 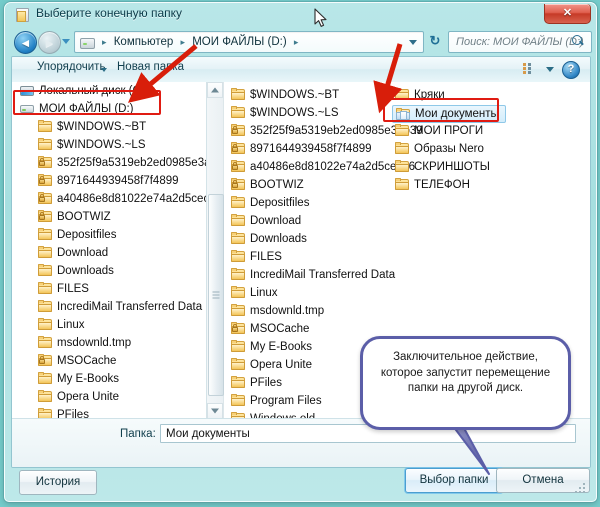 I want to click on forward-arrow-icon: ►, so click(x=49, y=42).